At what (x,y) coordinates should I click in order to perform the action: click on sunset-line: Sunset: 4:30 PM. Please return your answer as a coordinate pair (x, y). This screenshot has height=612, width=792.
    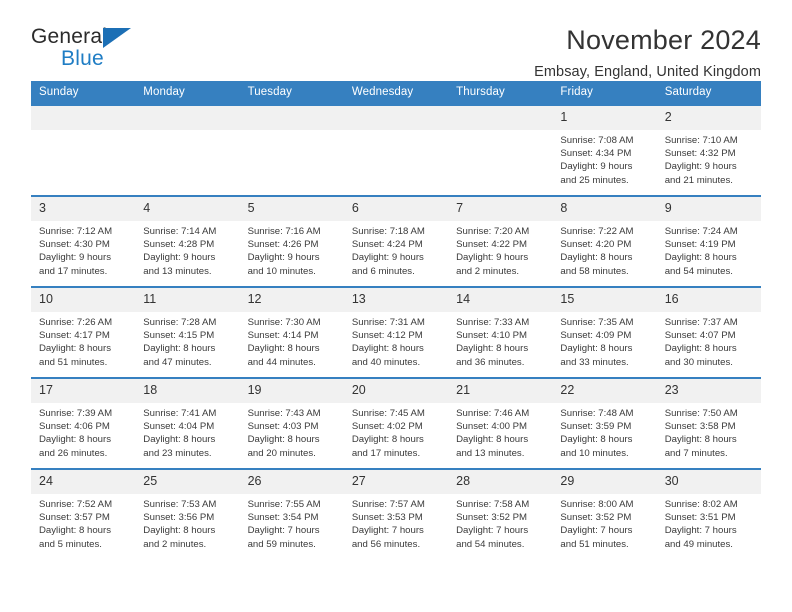
    Looking at the image, I should click on (74, 244).